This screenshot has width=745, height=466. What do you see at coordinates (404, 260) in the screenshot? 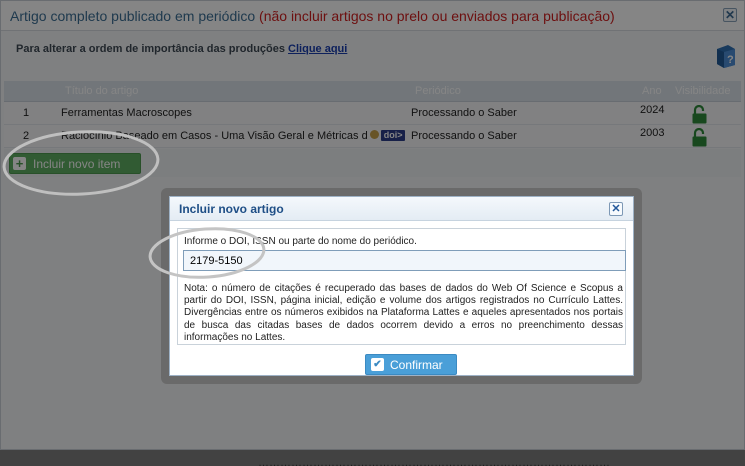
I see `doi-issn-input` at bounding box center [404, 260].